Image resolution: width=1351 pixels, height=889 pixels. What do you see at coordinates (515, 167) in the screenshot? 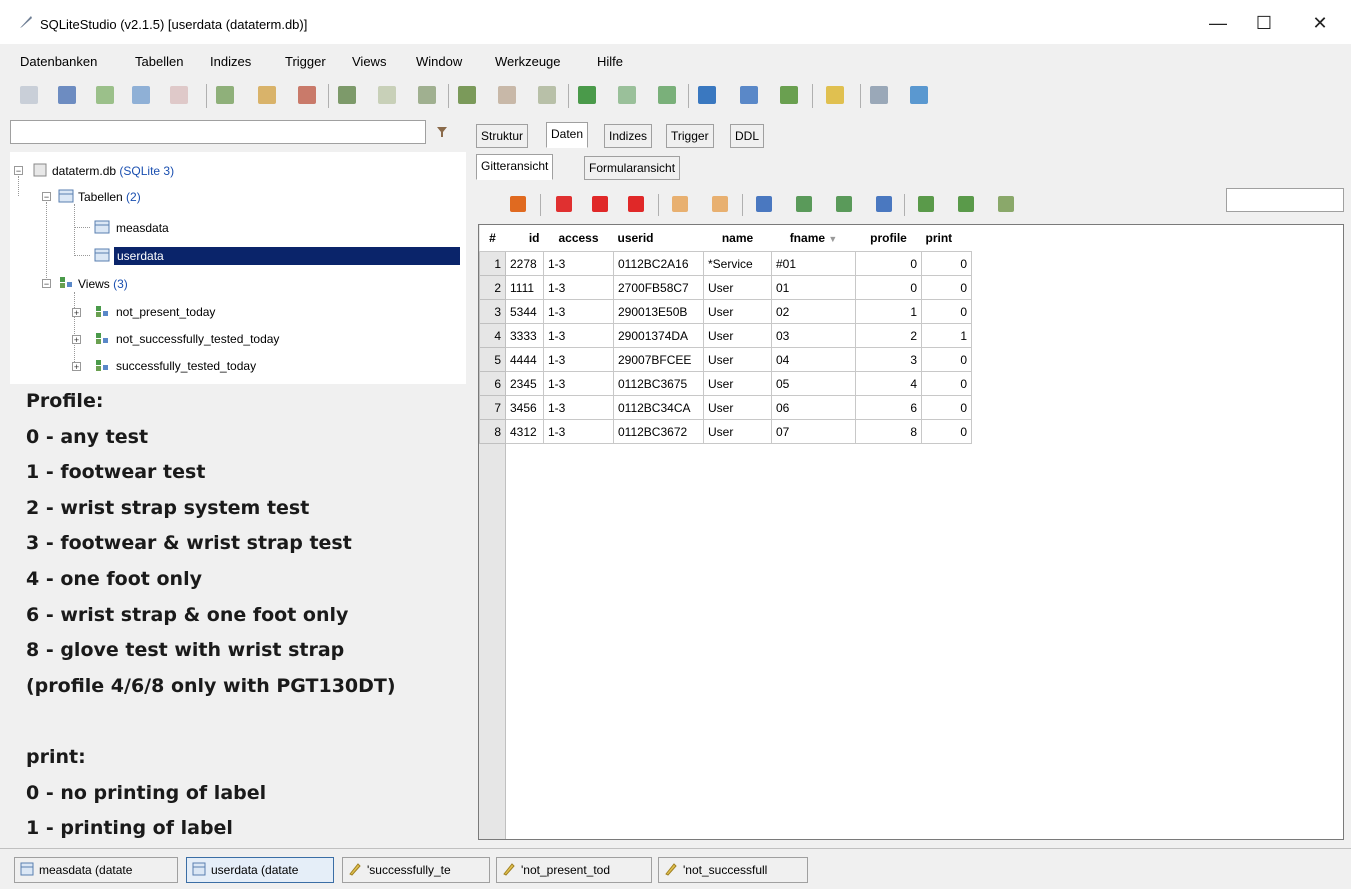
I see `tab-gitteransicht: Gitteransicht` at bounding box center [515, 167].